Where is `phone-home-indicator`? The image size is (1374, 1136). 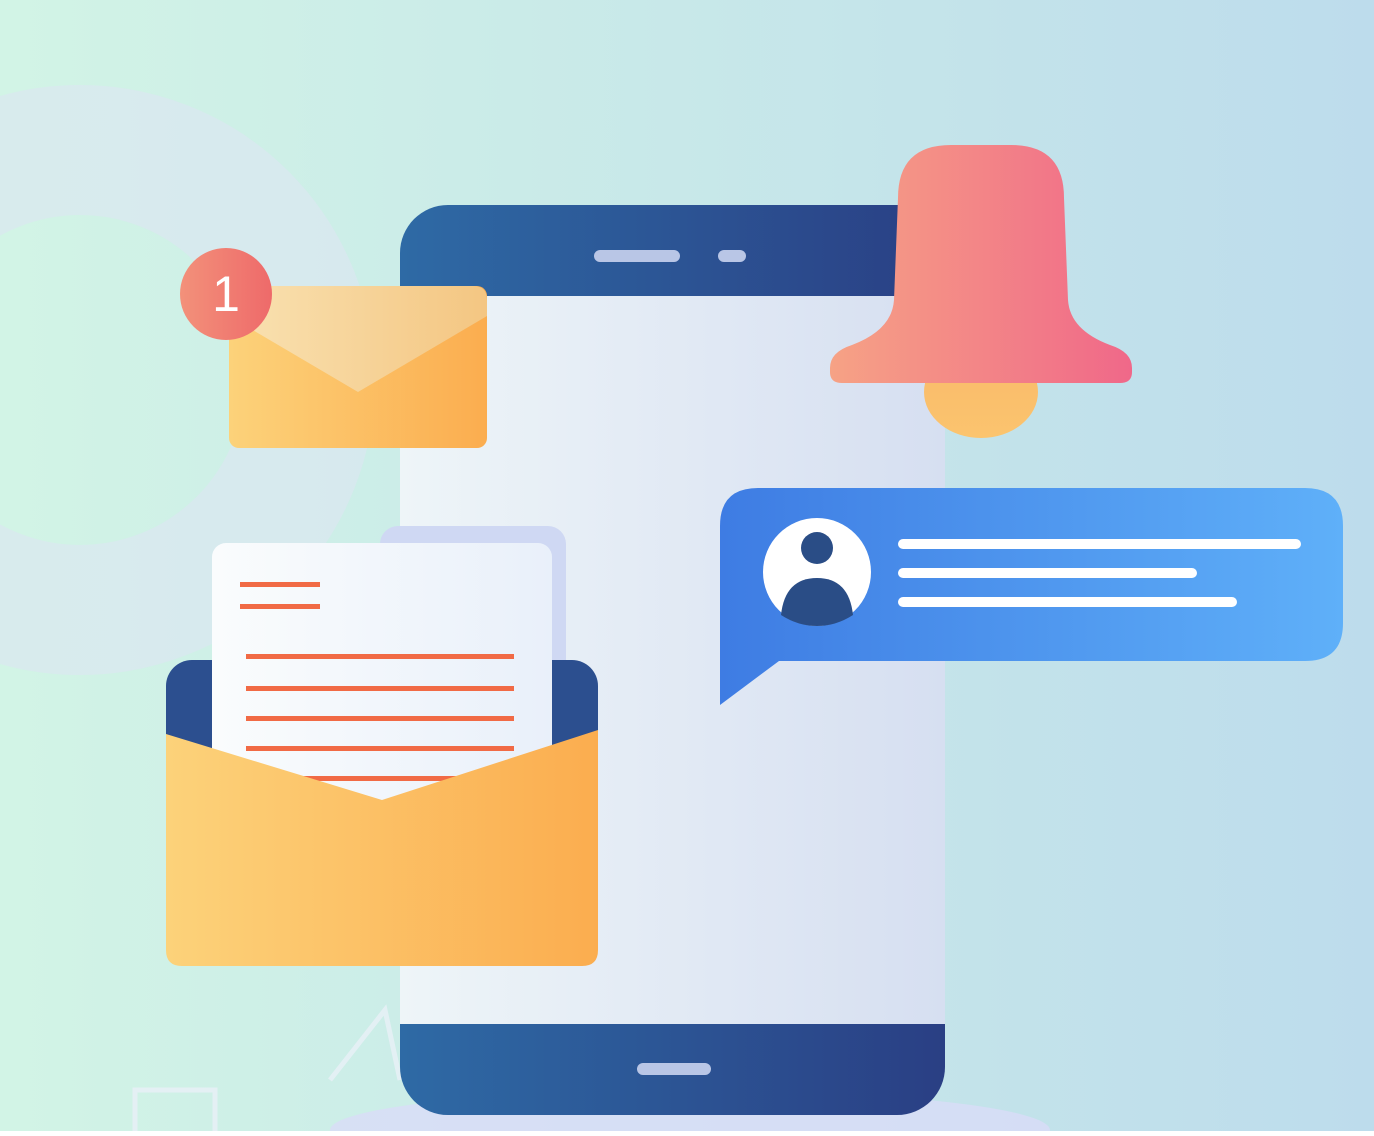 phone-home-indicator is located at coordinates (674, 1069).